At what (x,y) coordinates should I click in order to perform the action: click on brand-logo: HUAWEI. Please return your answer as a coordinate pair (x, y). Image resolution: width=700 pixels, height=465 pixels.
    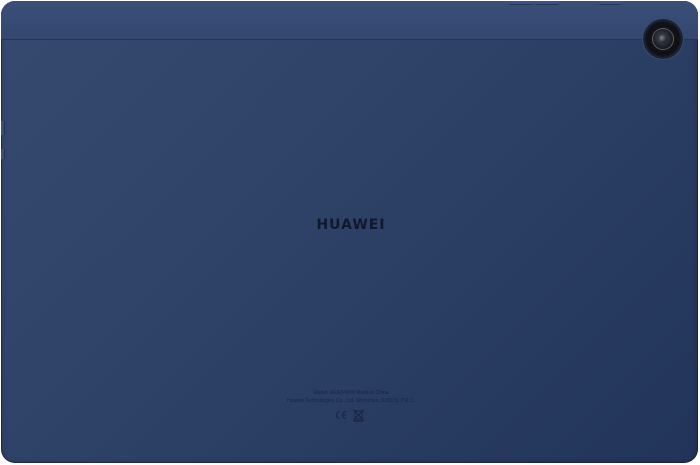
    Looking at the image, I should click on (351, 225).